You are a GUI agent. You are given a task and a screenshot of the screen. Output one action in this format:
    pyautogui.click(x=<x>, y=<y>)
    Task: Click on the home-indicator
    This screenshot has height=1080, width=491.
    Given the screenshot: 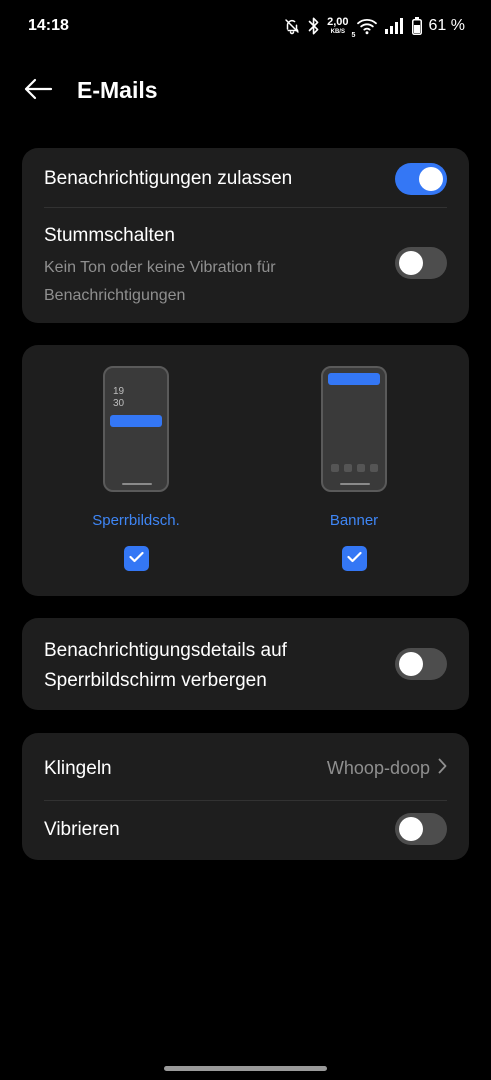 What is the action you would take?
    pyautogui.click(x=245, y=1068)
    